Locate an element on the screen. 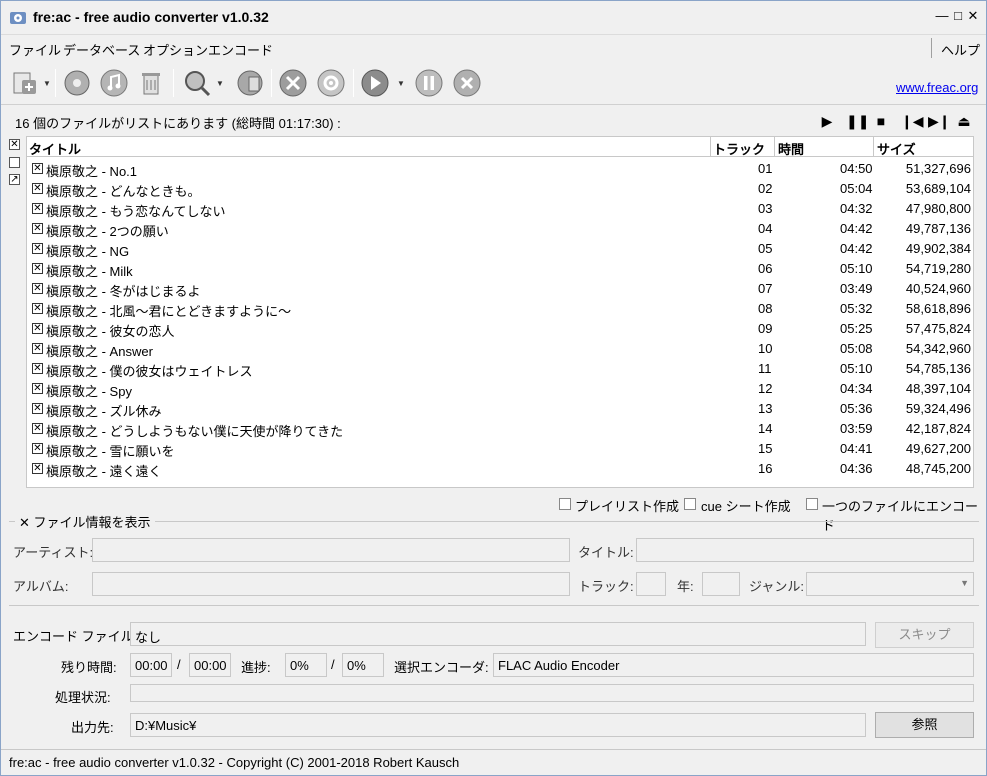 The width and height of the screenshot is (987, 776). file-info-checkbox: ✕ is located at coordinates (24, 522).